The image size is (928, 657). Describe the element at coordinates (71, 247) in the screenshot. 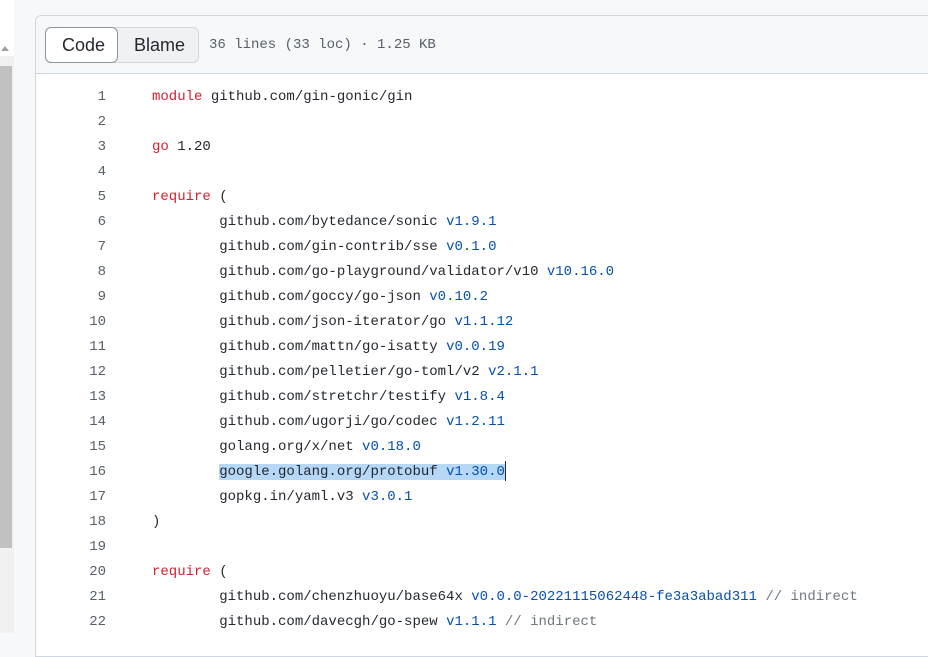

I see `line-number: 7` at that location.